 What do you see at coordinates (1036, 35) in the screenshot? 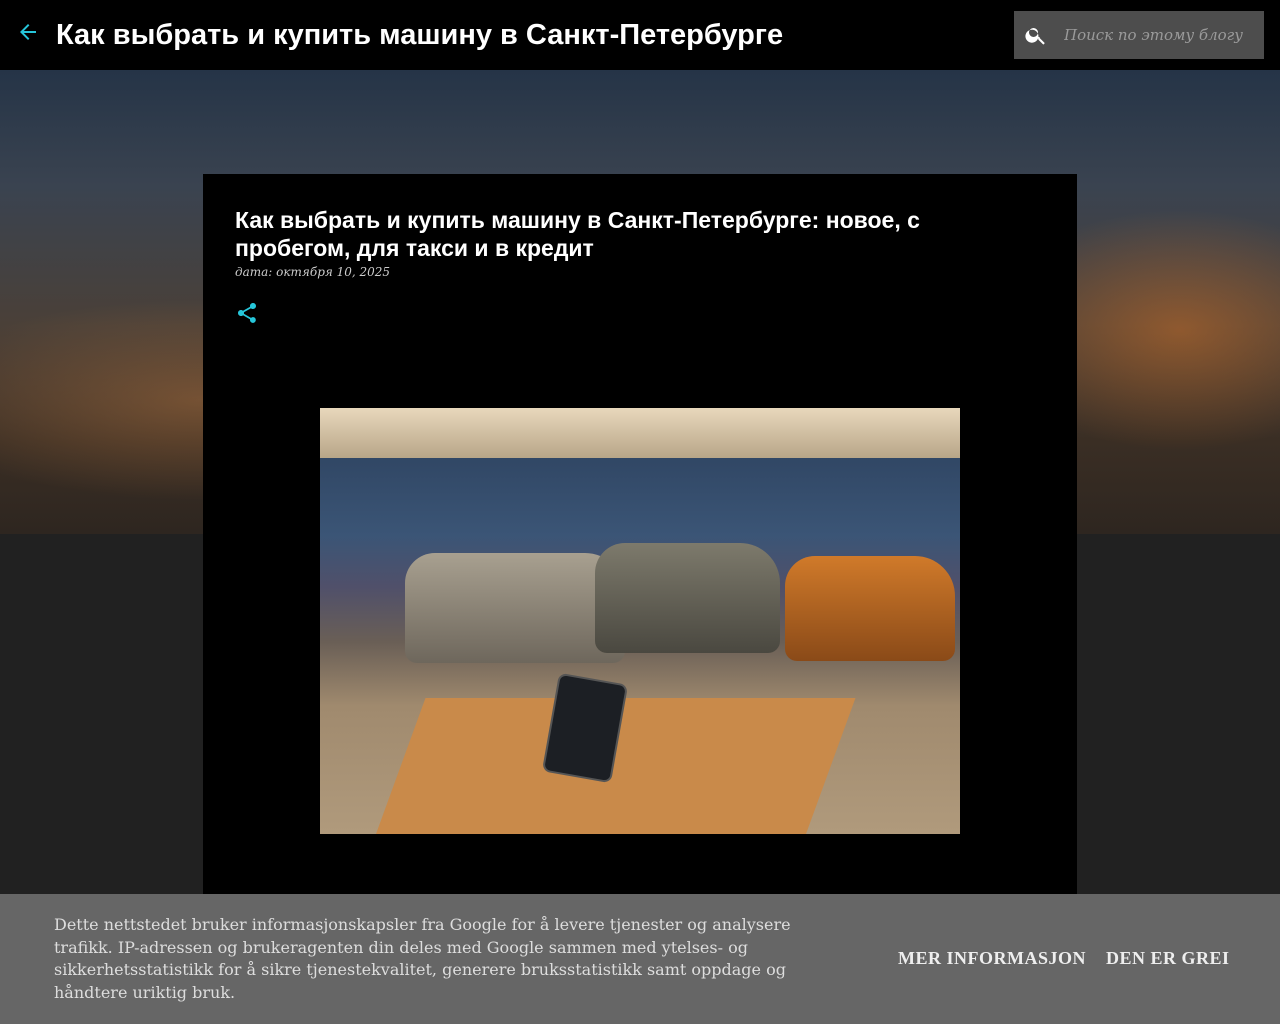
I see `search-icon` at bounding box center [1036, 35].